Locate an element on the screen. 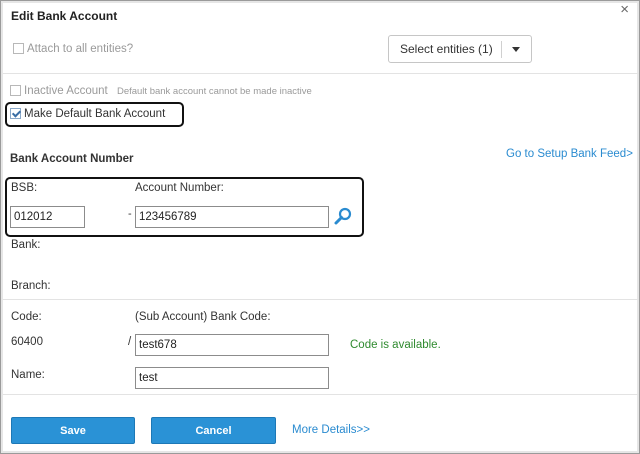 Image resolution: width=640 pixels, height=454 pixels. inactive-account-label: Inactive Account is located at coordinates (66, 91).